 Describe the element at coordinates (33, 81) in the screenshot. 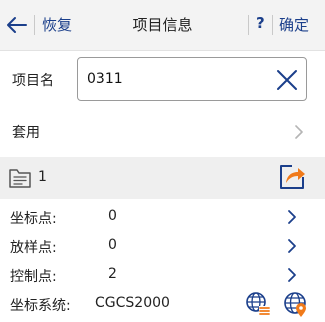

I see `project-name-label: 项目名` at that location.